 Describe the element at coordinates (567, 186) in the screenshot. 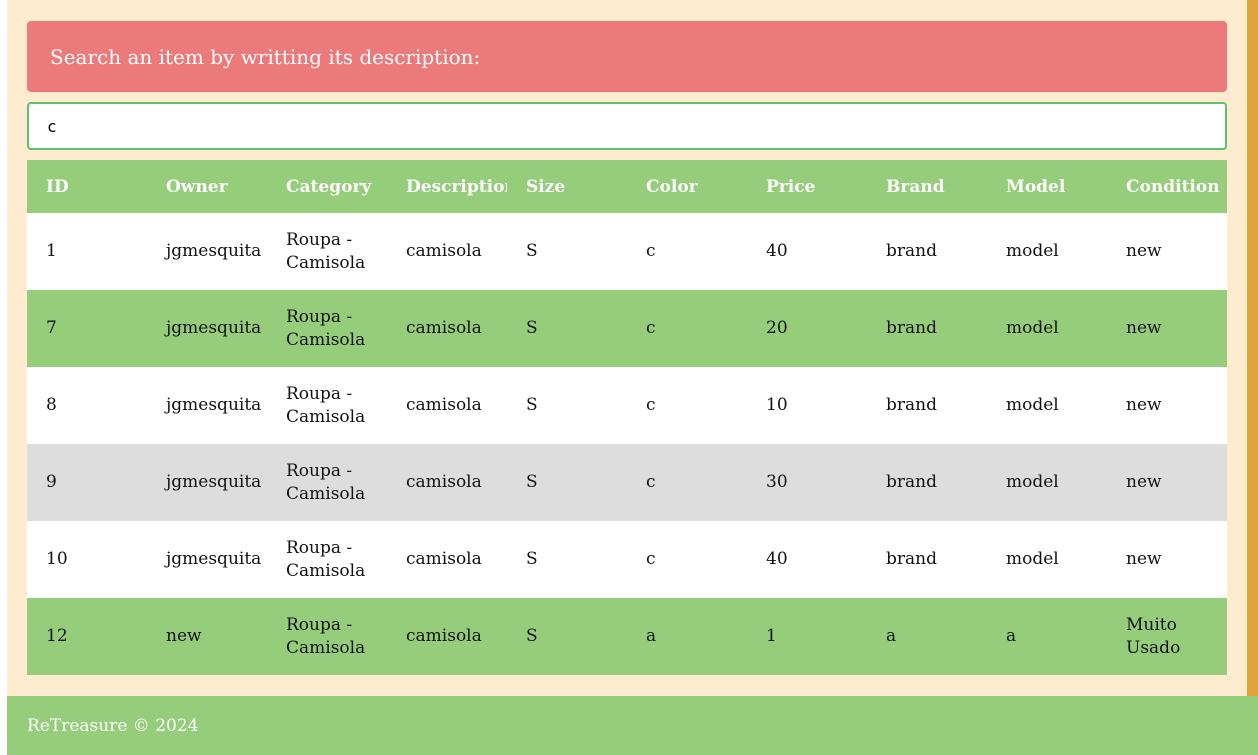

I see `column-header-size: Size` at that location.